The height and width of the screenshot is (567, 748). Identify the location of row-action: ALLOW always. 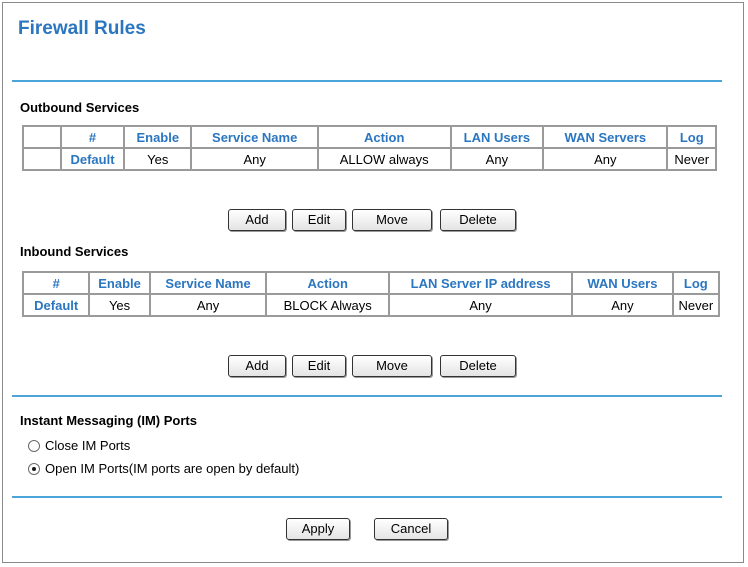
(384, 159).